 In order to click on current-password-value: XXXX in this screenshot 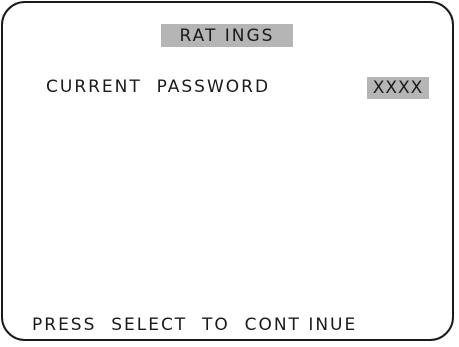, I will do `click(398, 88)`.